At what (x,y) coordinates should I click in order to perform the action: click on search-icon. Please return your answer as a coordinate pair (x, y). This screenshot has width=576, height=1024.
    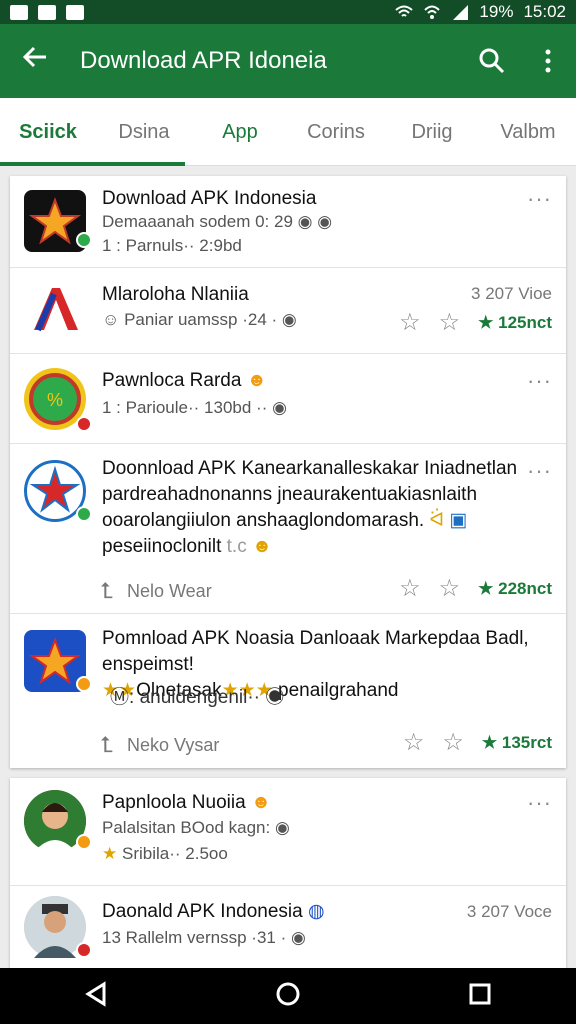
    Looking at the image, I should click on (492, 61).